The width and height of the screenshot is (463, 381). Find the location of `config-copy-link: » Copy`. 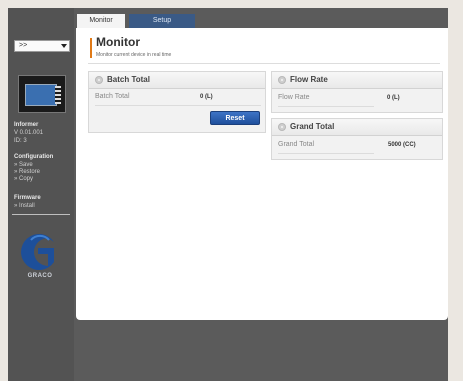

config-copy-link: » Copy is located at coordinates (23, 179).